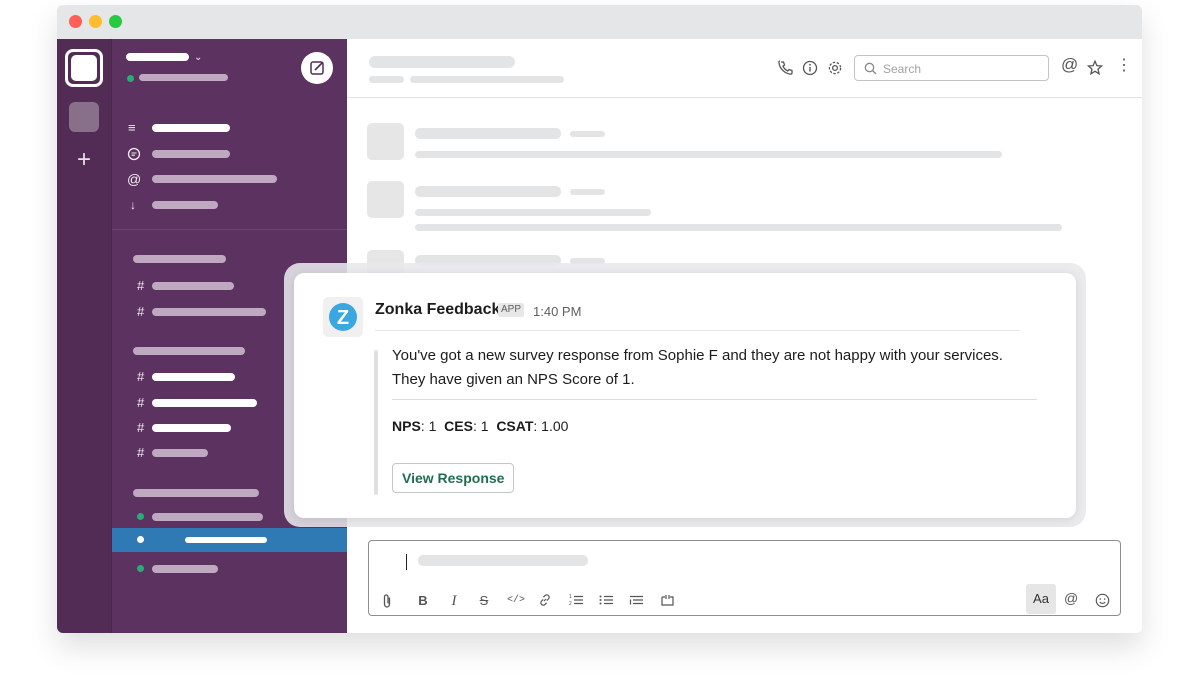  What do you see at coordinates (376, 422) in the screenshot?
I see `attachment-bar` at bounding box center [376, 422].